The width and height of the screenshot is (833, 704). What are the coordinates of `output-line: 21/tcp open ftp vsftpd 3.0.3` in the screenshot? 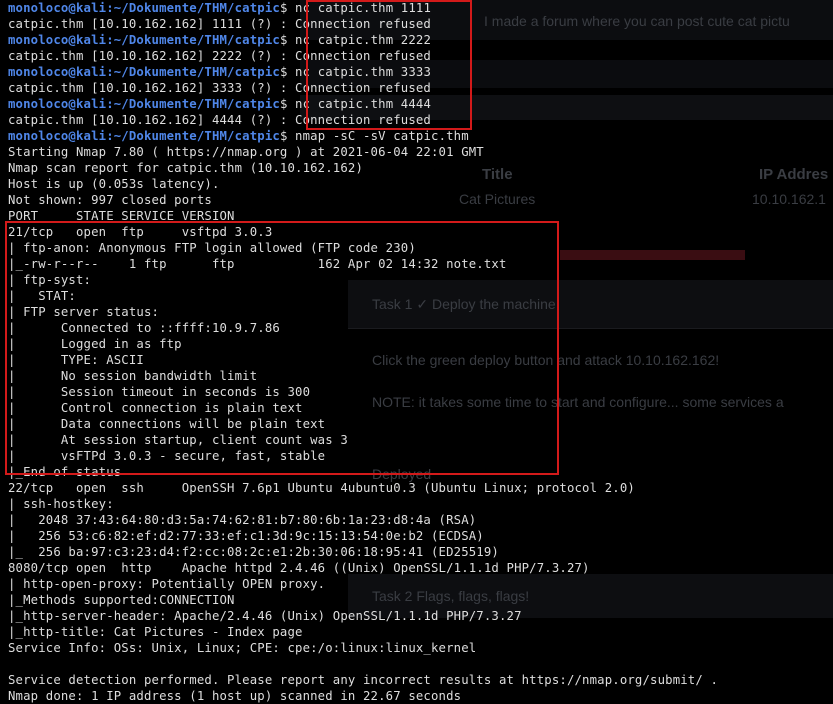 It's located at (140, 232).